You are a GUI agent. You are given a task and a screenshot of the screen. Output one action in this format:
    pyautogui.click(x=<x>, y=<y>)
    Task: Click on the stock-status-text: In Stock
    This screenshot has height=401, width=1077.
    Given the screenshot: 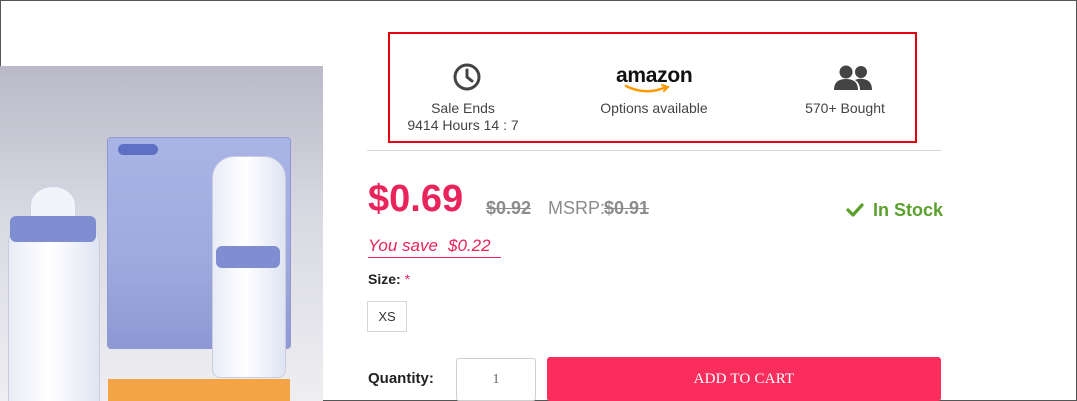 What is the action you would take?
    pyautogui.click(x=908, y=210)
    